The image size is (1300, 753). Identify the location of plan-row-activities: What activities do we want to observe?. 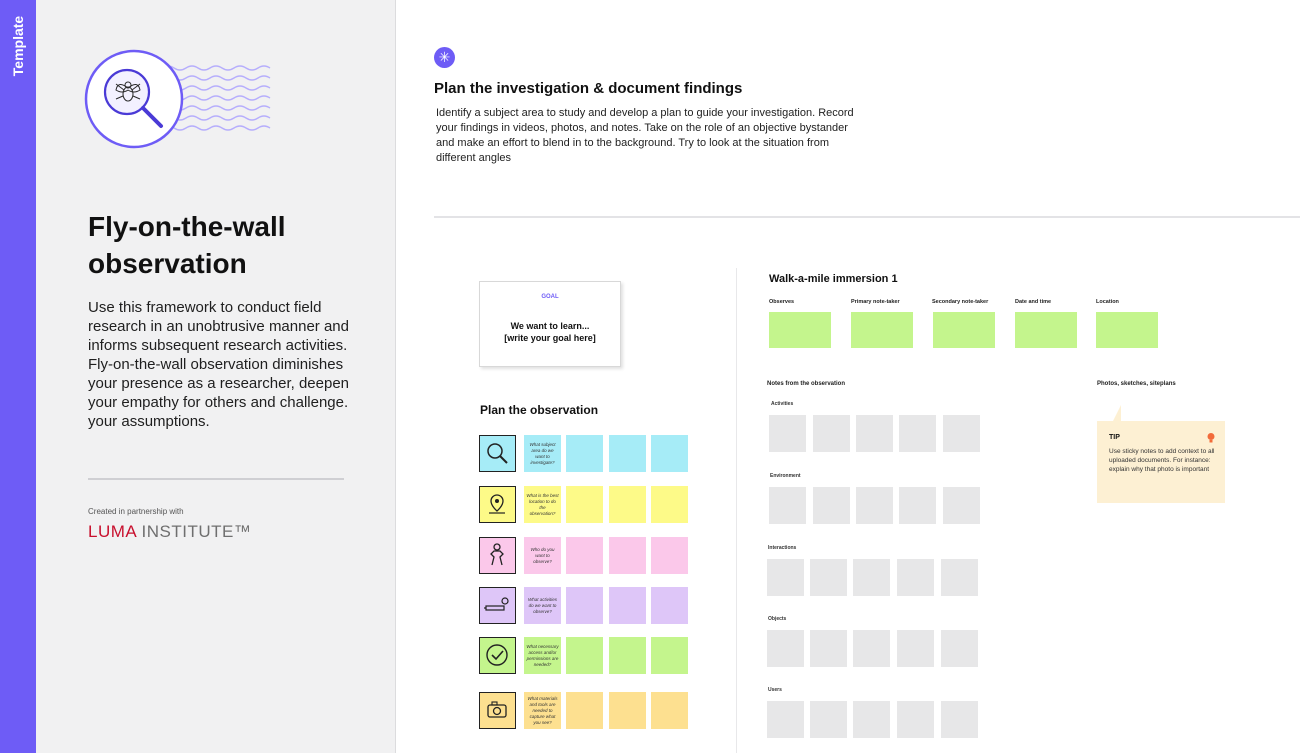
(589, 606).